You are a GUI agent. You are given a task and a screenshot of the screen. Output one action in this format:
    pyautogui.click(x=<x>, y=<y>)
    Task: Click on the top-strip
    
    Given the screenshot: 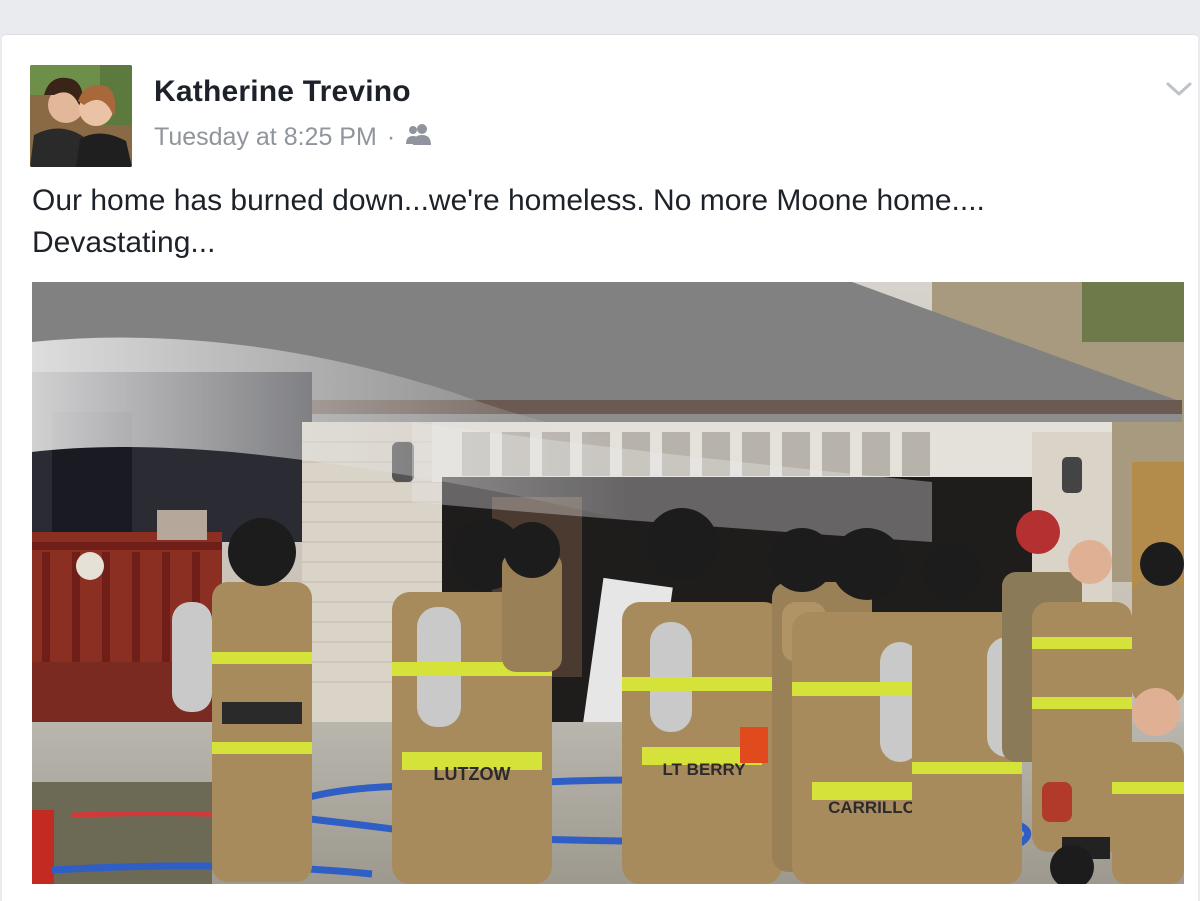 What is the action you would take?
    pyautogui.click(x=600, y=17)
    